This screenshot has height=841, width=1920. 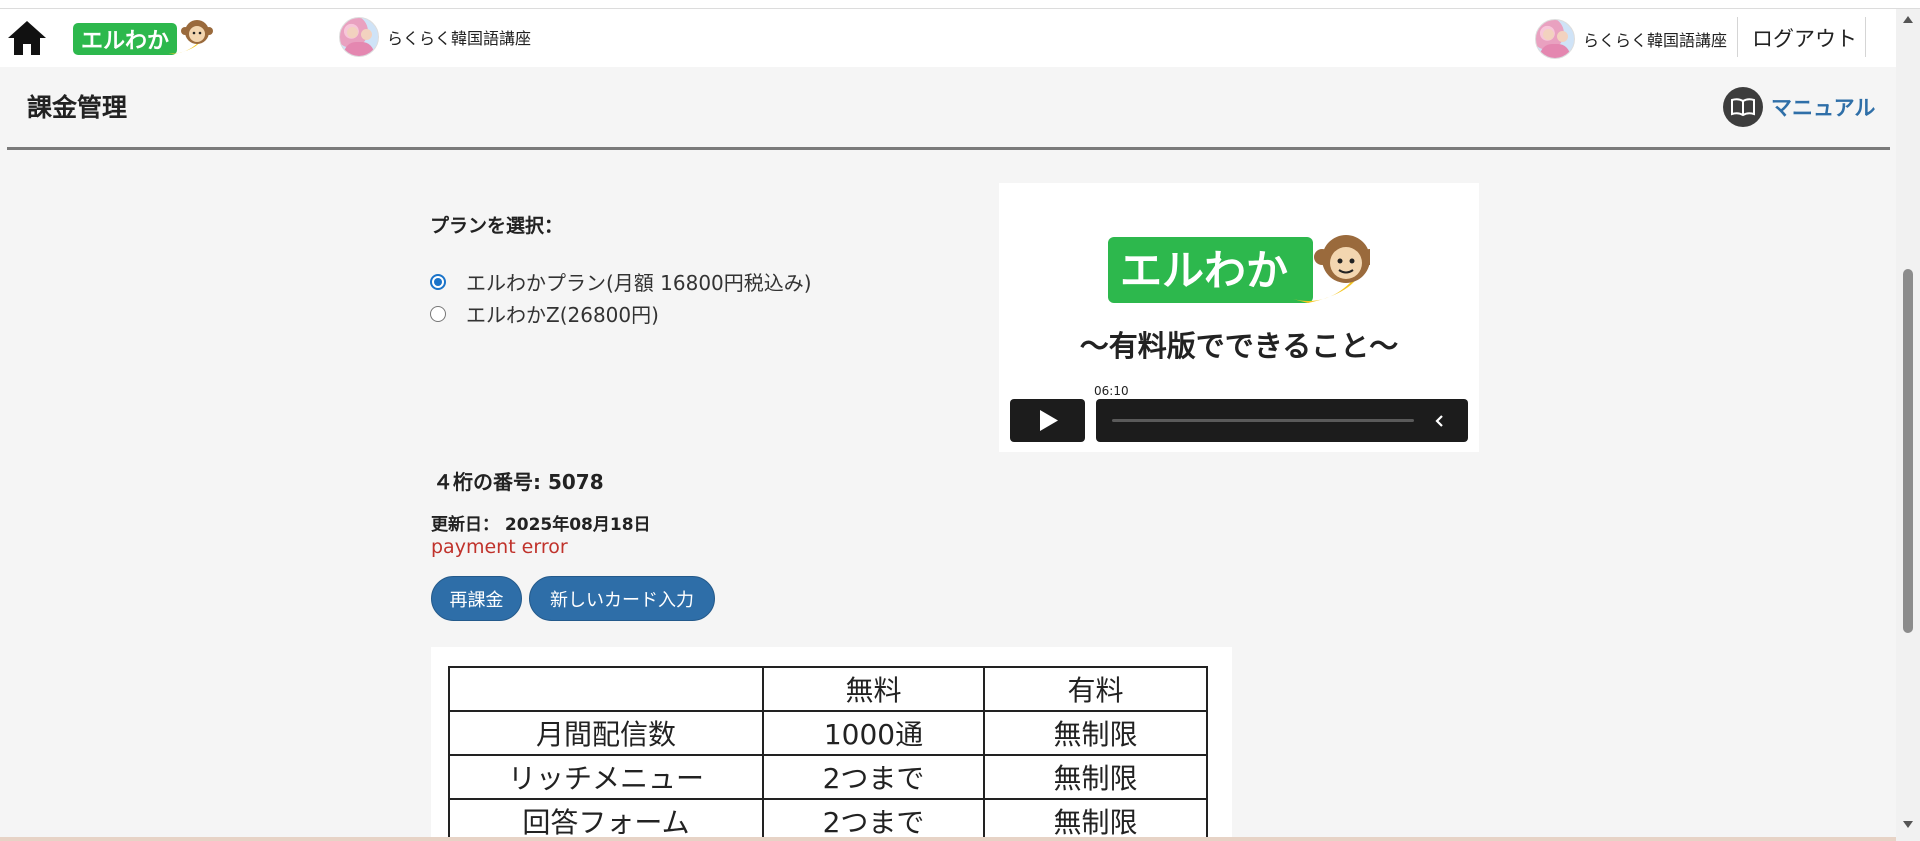 I want to click on title-divider, so click(x=948, y=148).